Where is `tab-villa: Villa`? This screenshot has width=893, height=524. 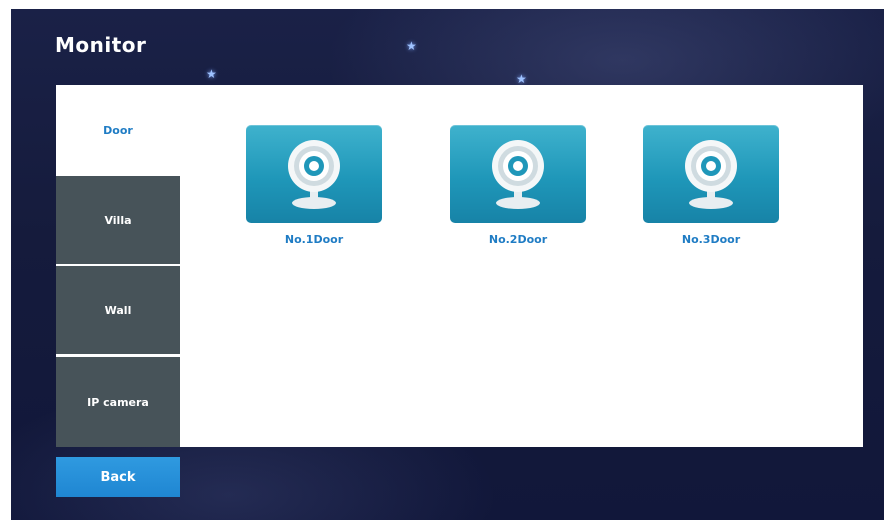
tab-villa: Villa is located at coordinates (118, 220).